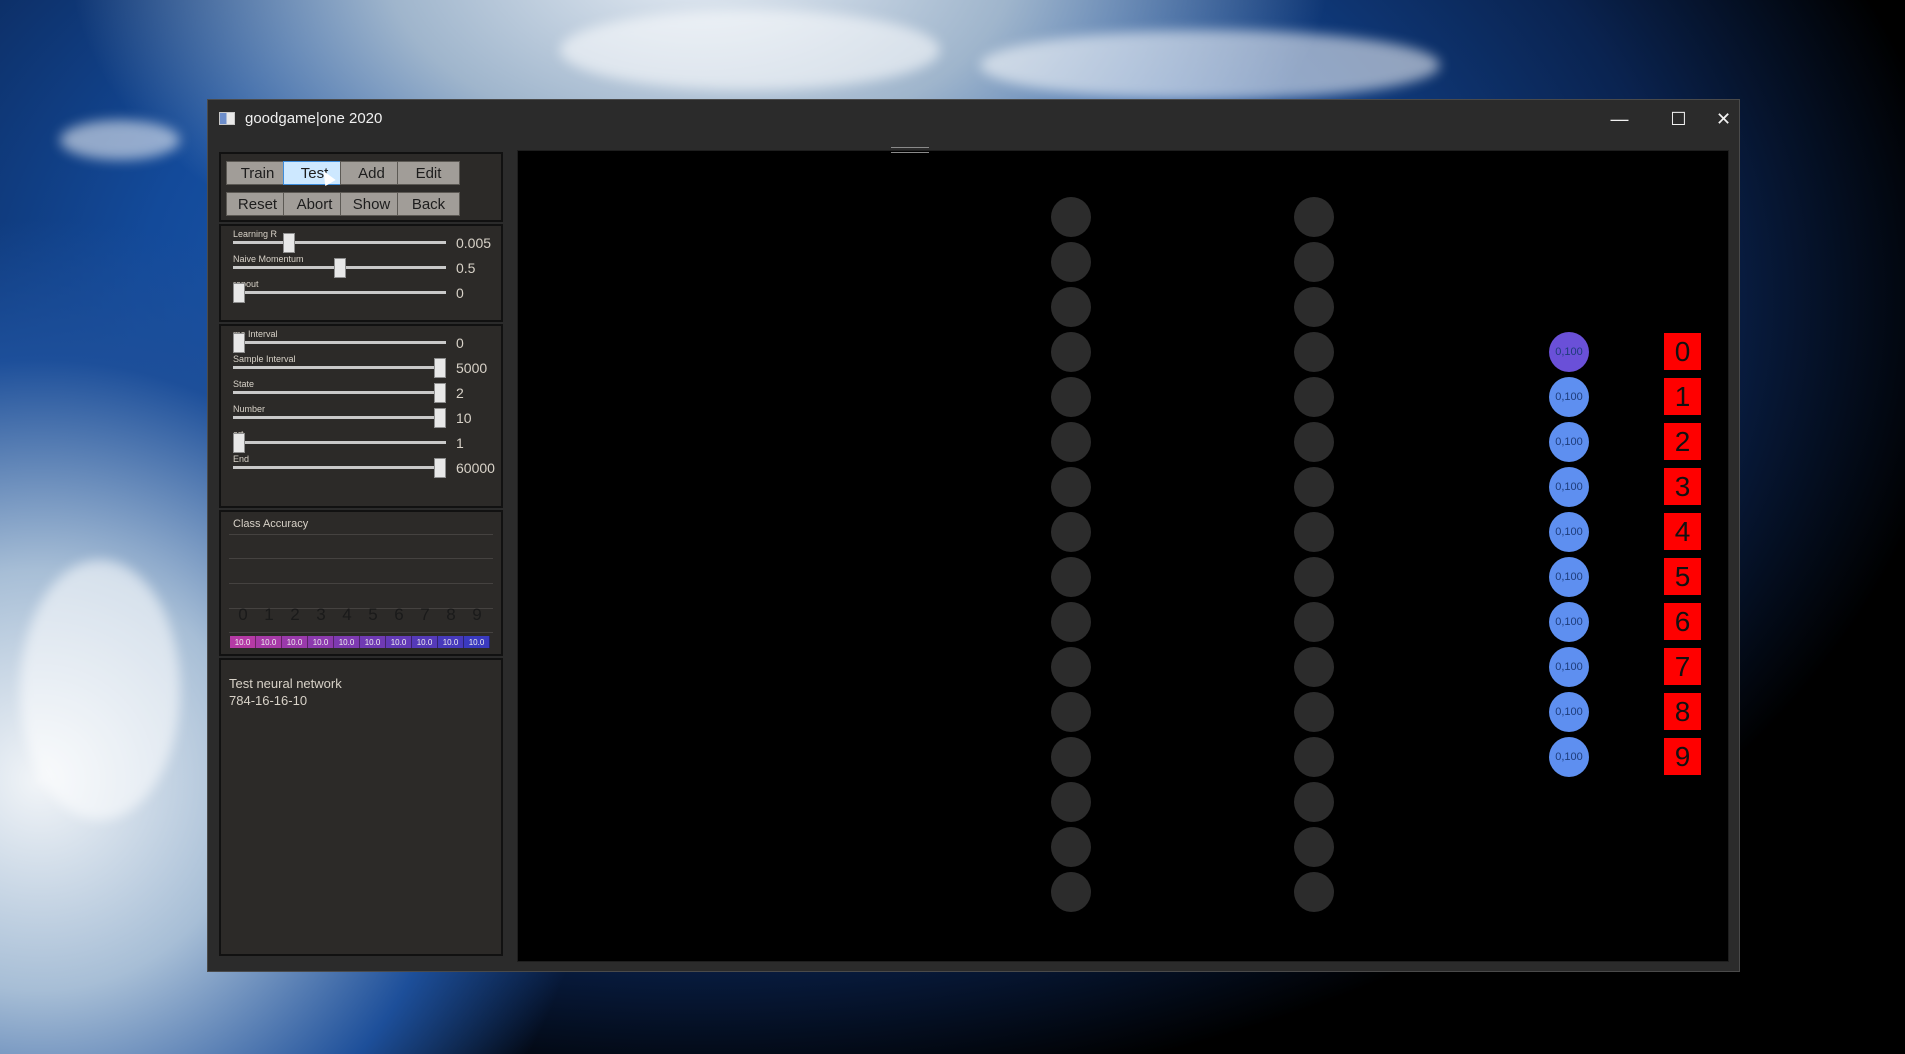 This screenshot has height=1054, width=1905. I want to click on output-class-label: 5, so click(1682, 576).